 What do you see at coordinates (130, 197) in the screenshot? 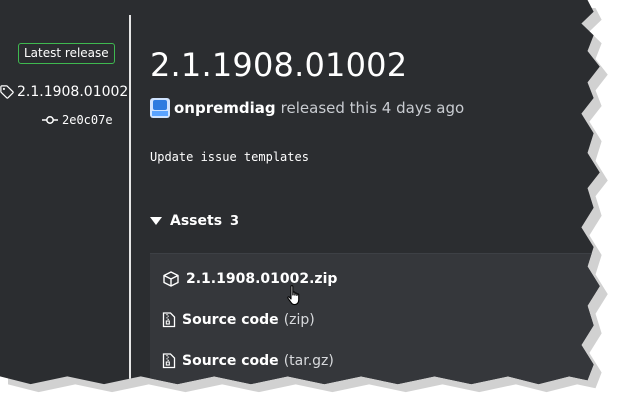
I see `sidebar-divider` at bounding box center [130, 197].